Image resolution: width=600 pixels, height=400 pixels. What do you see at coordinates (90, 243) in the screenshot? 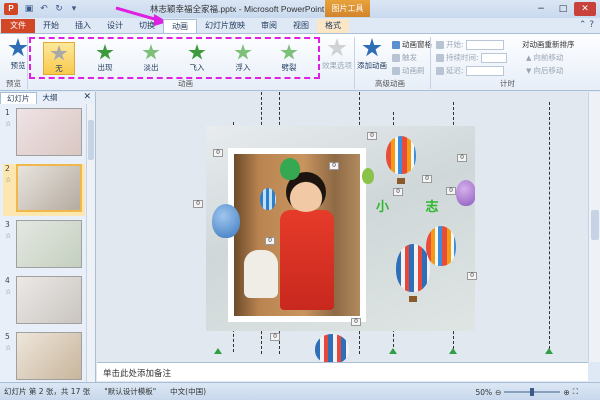
I see `slides-panel-scrollbar` at bounding box center [90, 243].